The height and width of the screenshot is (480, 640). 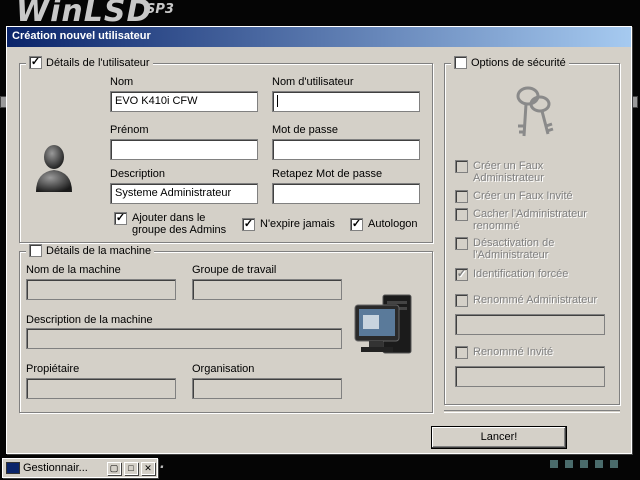 I want to click on fake-guest-checkbox, so click(x=461, y=196).